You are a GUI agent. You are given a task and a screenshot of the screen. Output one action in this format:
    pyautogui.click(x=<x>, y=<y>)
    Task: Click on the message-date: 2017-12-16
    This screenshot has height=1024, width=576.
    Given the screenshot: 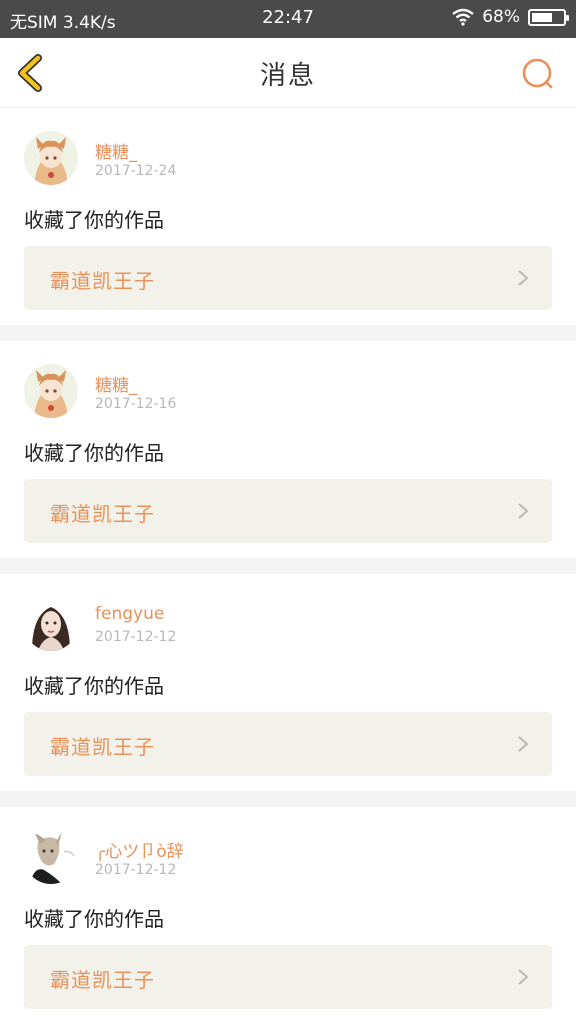 What is the action you would take?
    pyautogui.click(x=136, y=404)
    